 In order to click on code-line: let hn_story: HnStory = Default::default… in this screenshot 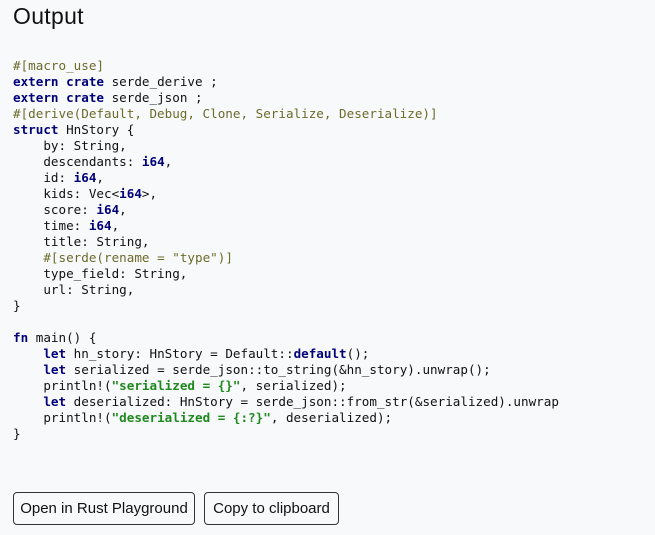, I will do `click(313, 354)`.